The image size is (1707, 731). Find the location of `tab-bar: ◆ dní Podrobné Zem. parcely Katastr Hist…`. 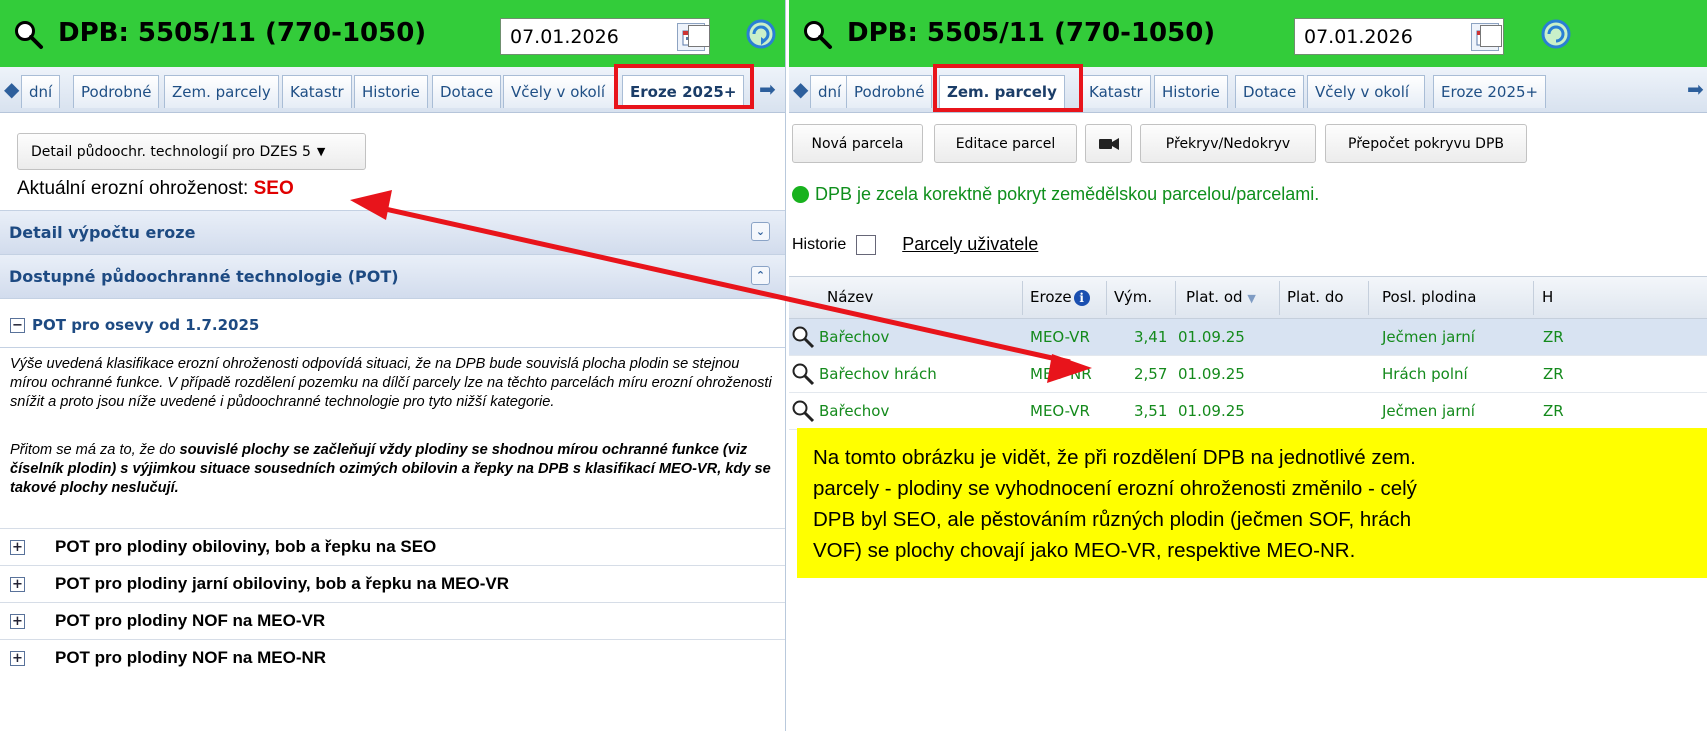

tab-bar: ◆ dní Podrobné Zem. parcely Katastr Hist… is located at coordinates (1248, 90).